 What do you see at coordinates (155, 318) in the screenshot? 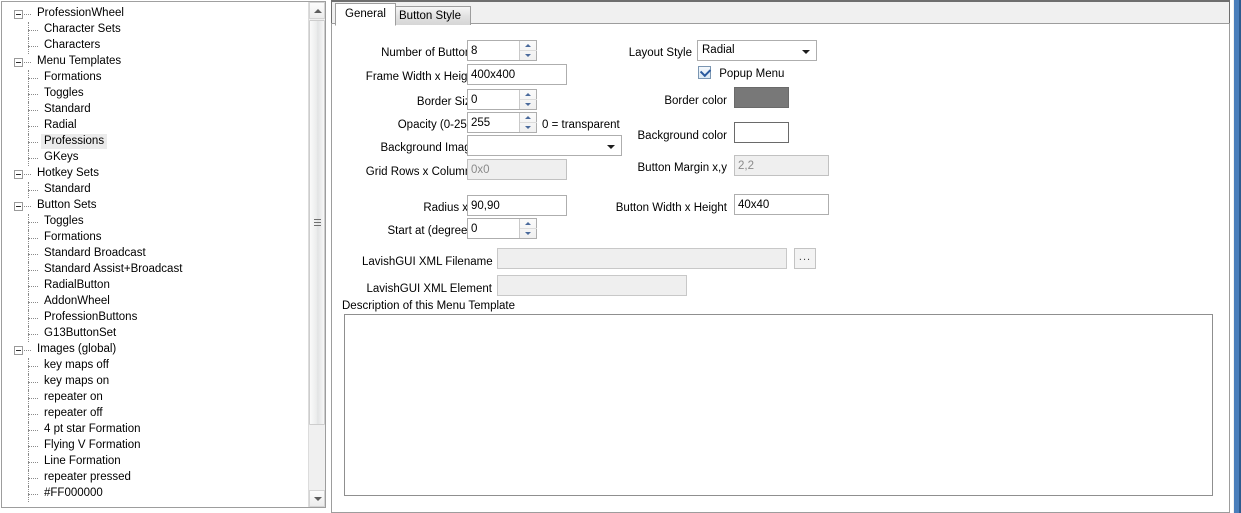
I see `tree-item-professionbuttons: ProfessionButtons` at bounding box center [155, 318].